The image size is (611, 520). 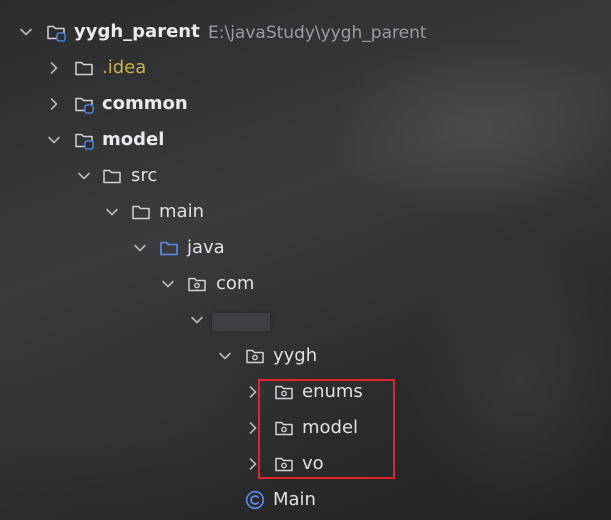 What do you see at coordinates (305, 176) in the screenshot?
I see `tree-node-src: src` at bounding box center [305, 176].